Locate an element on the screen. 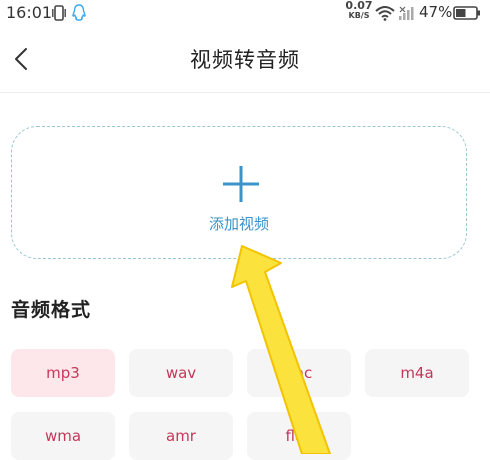 The width and height of the screenshot is (490, 460). network-speed: 0.07 KB/S is located at coordinates (359, 10).